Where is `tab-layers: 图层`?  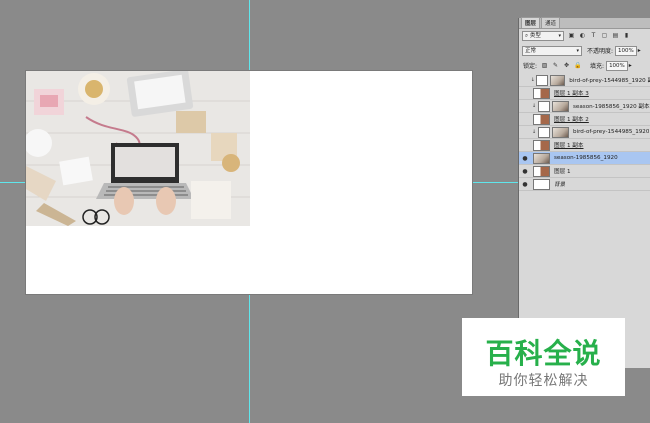 tab-layers: 图层 is located at coordinates (531, 22).